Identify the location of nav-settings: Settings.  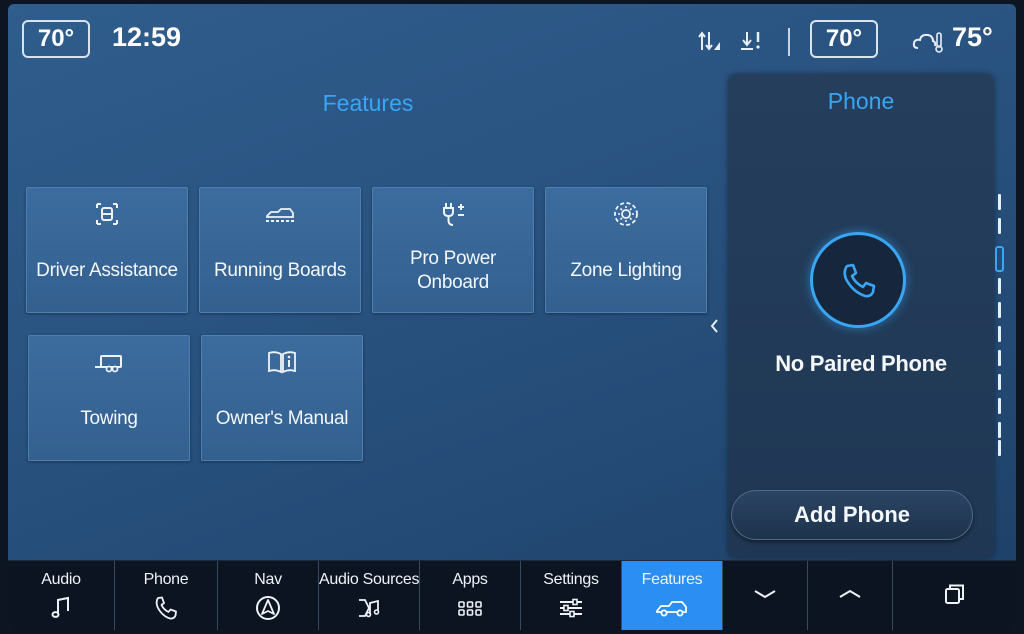
(571, 595).